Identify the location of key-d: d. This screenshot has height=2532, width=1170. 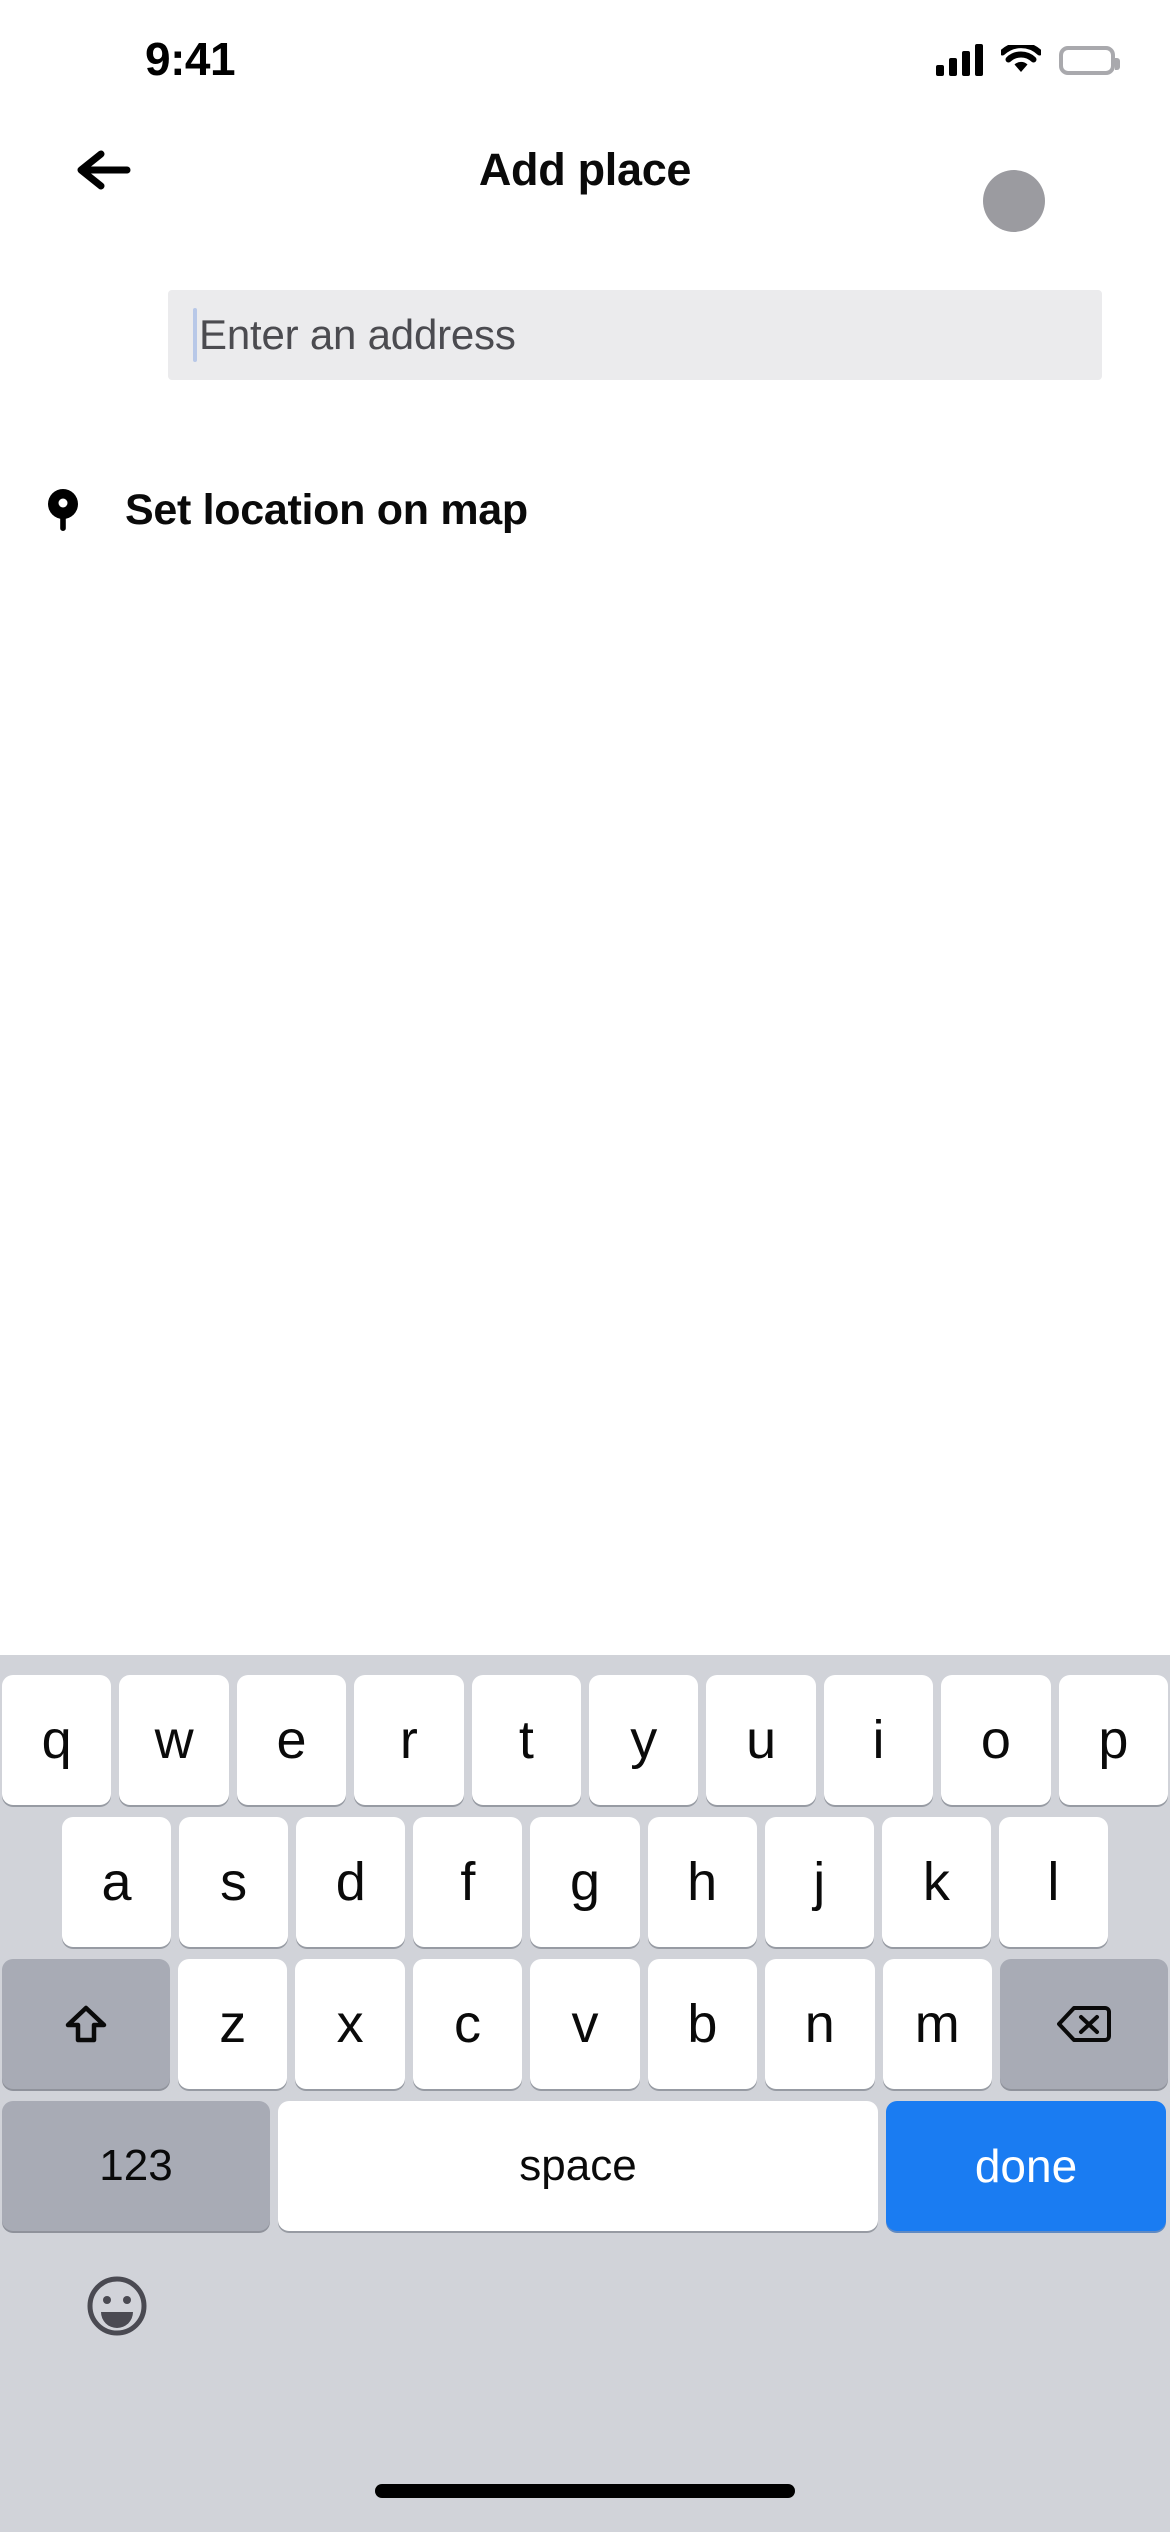
(351, 1882).